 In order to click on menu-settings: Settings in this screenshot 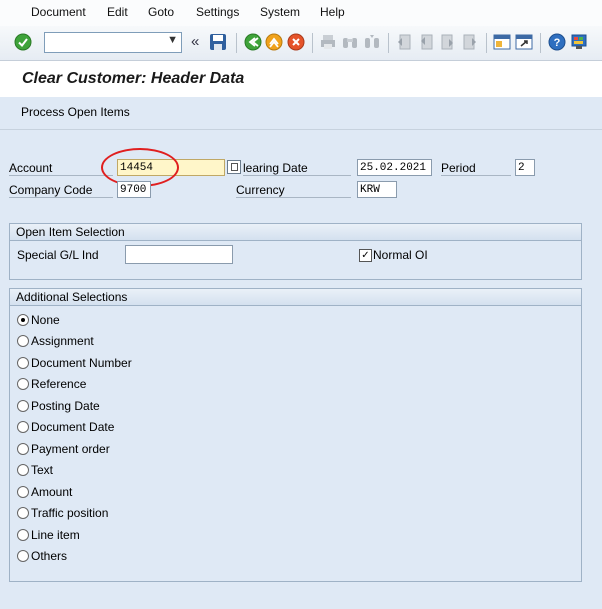, I will do `click(217, 12)`.